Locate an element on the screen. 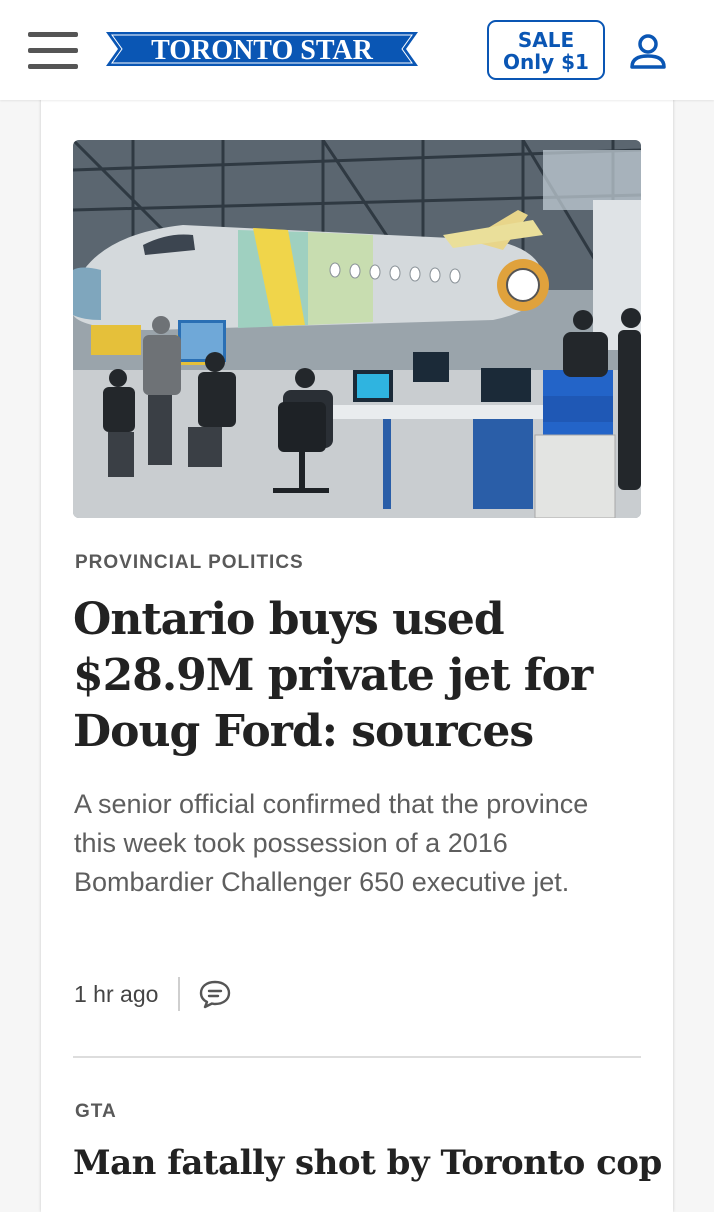 The width and height of the screenshot is (714, 1212). sale-price-label: Only $1 is located at coordinates (546, 62).